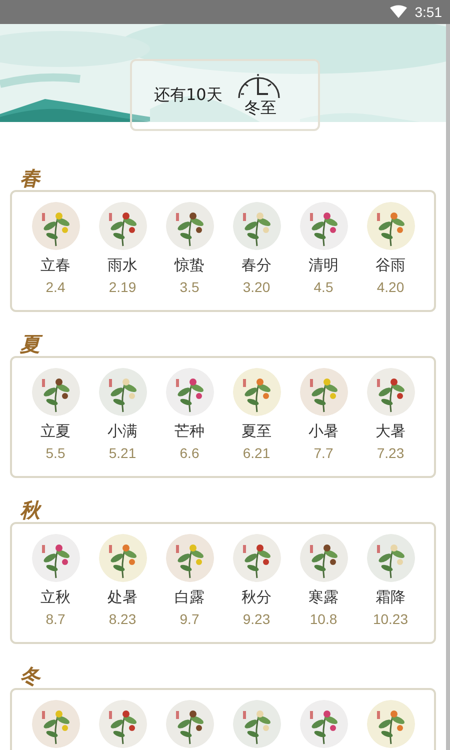 The width and height of the screenshot is (450, 750). What do you see at coordinates (323, 265) in the screenshot?
I see `term-name: 清明` at bounding box center [323, 265].